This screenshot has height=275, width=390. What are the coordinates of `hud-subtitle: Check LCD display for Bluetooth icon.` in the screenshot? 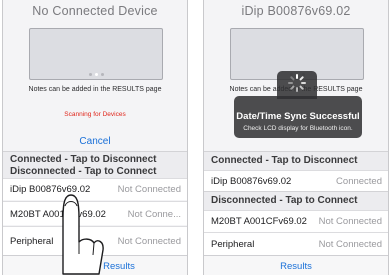 It's located at (298, 128).